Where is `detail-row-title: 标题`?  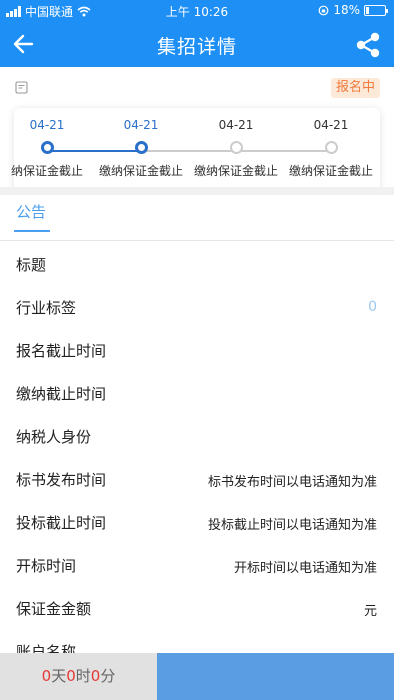
detail-row-title: 标题 is located at coordinates (197, 263).